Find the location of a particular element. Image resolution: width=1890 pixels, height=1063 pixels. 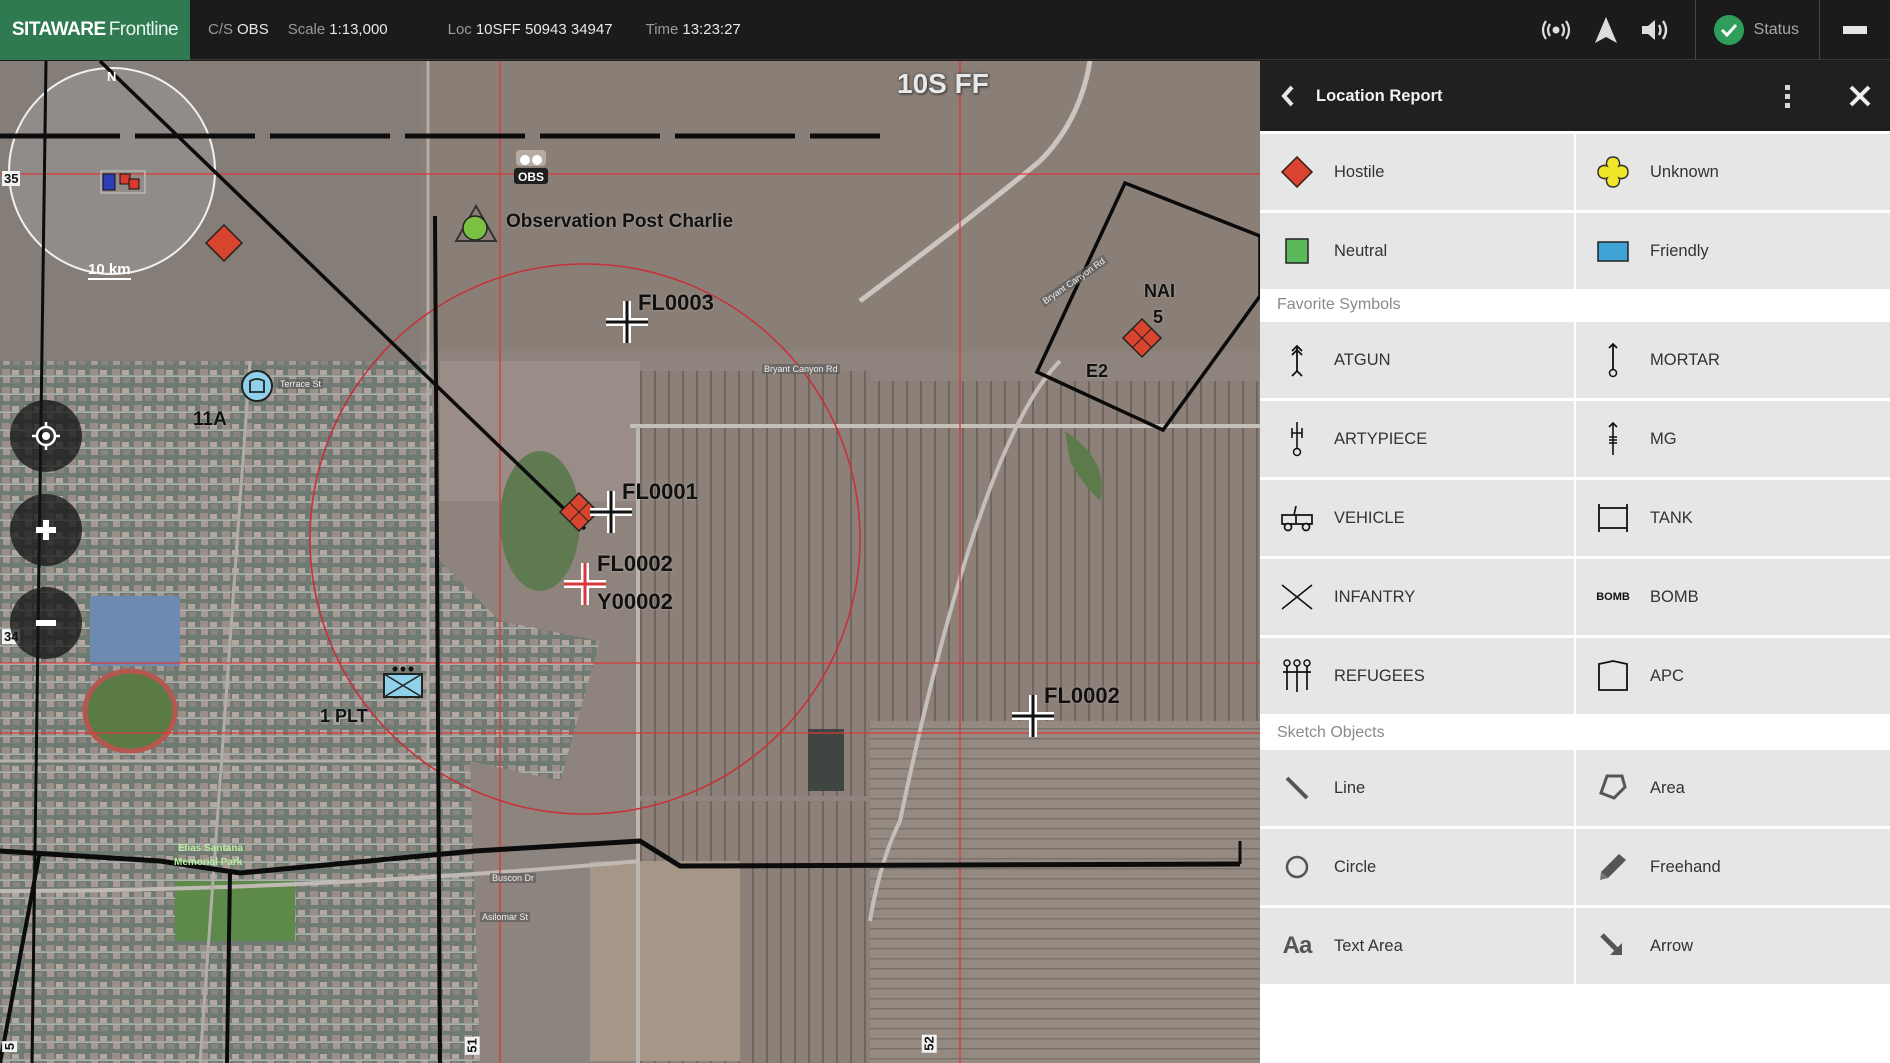

symbol-atgun: ATGUN is located at coordinates (1417, 360).